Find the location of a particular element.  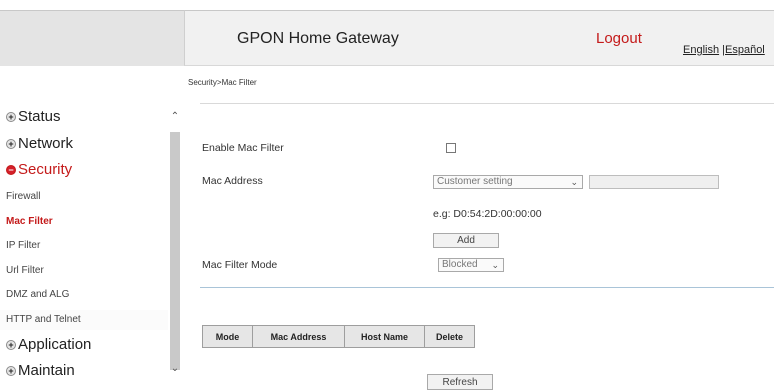

enable-mac-filter-checkbox is located at coordinates (451, 148).